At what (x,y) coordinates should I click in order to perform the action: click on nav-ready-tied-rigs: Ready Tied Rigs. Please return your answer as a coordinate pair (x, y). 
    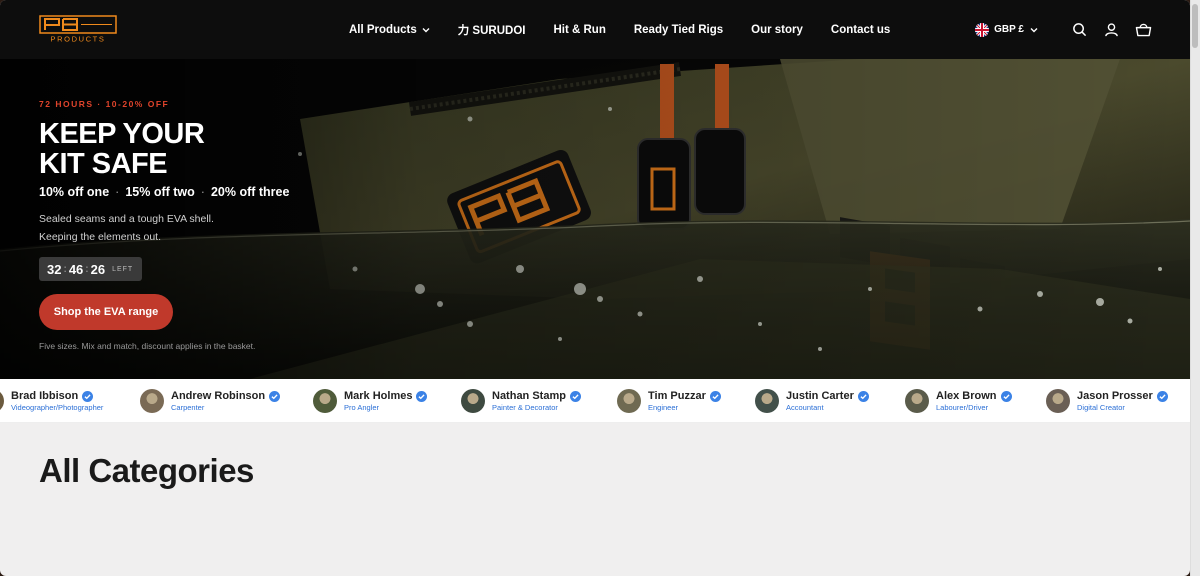
    Looking at the image, I should click on (678, 30).